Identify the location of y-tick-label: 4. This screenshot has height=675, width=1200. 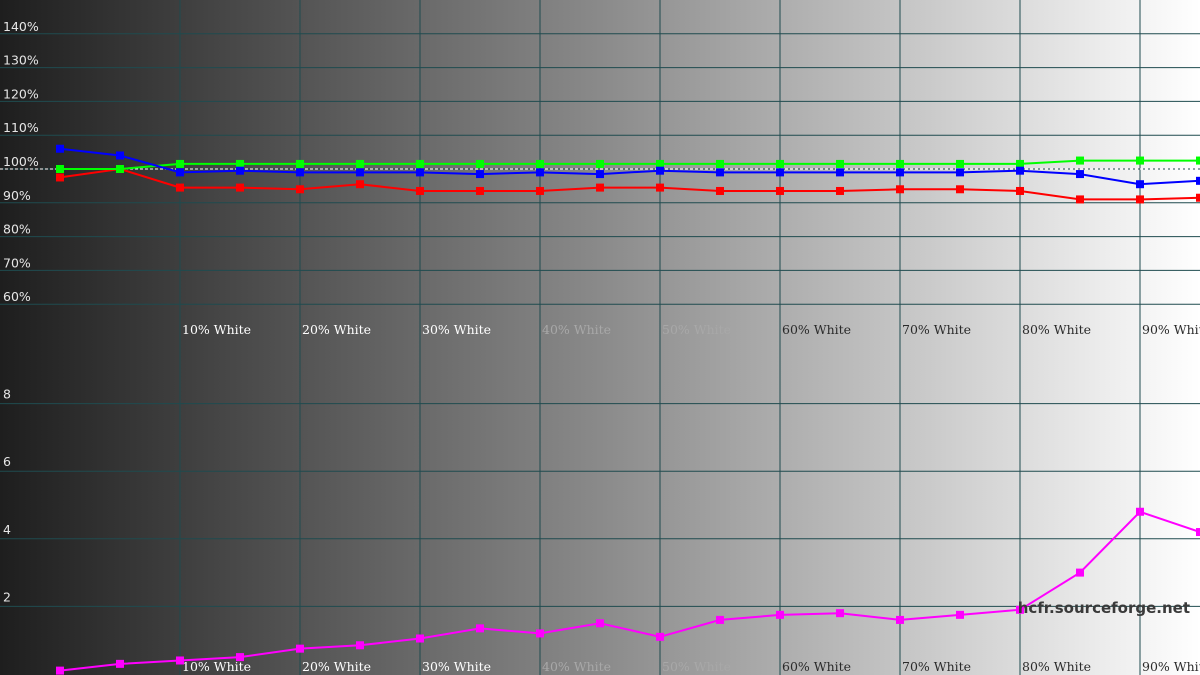
(7, 529).